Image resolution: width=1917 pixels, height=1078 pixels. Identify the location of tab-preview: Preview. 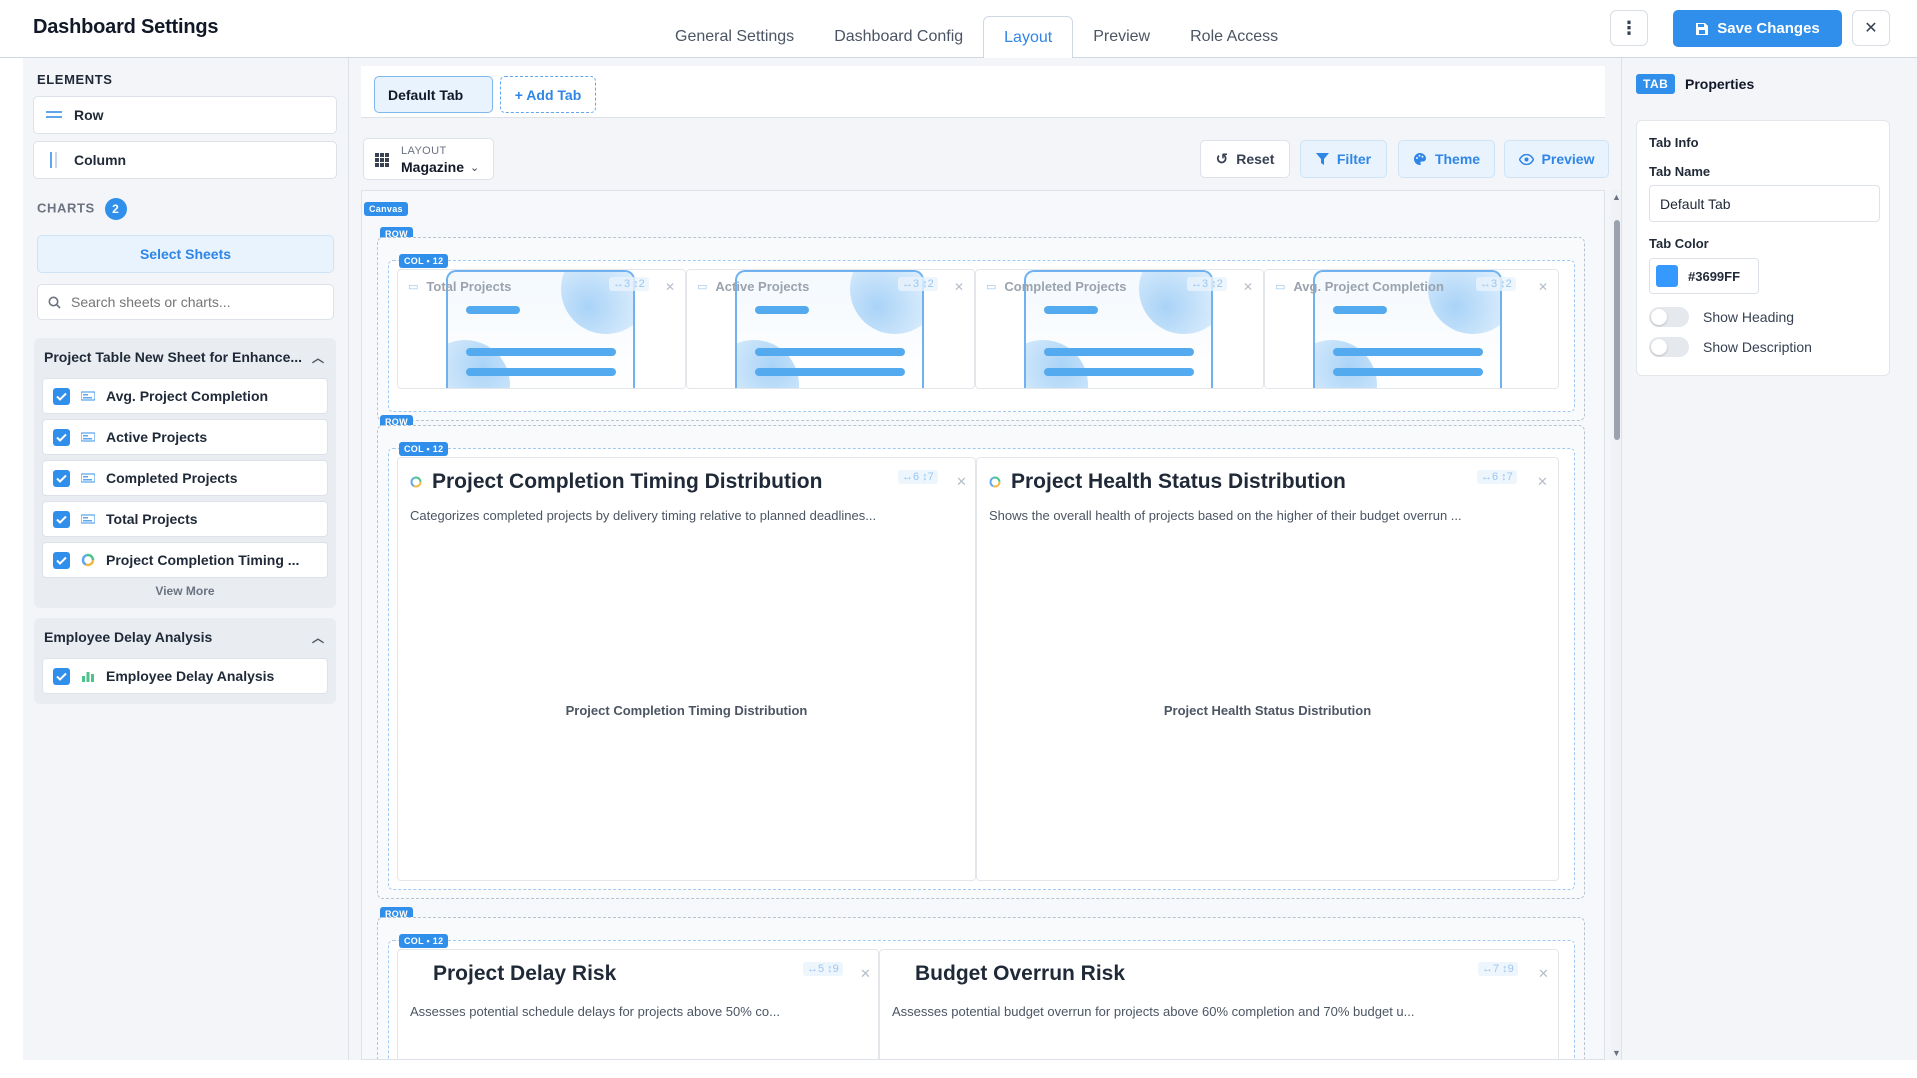
(1121, 37).